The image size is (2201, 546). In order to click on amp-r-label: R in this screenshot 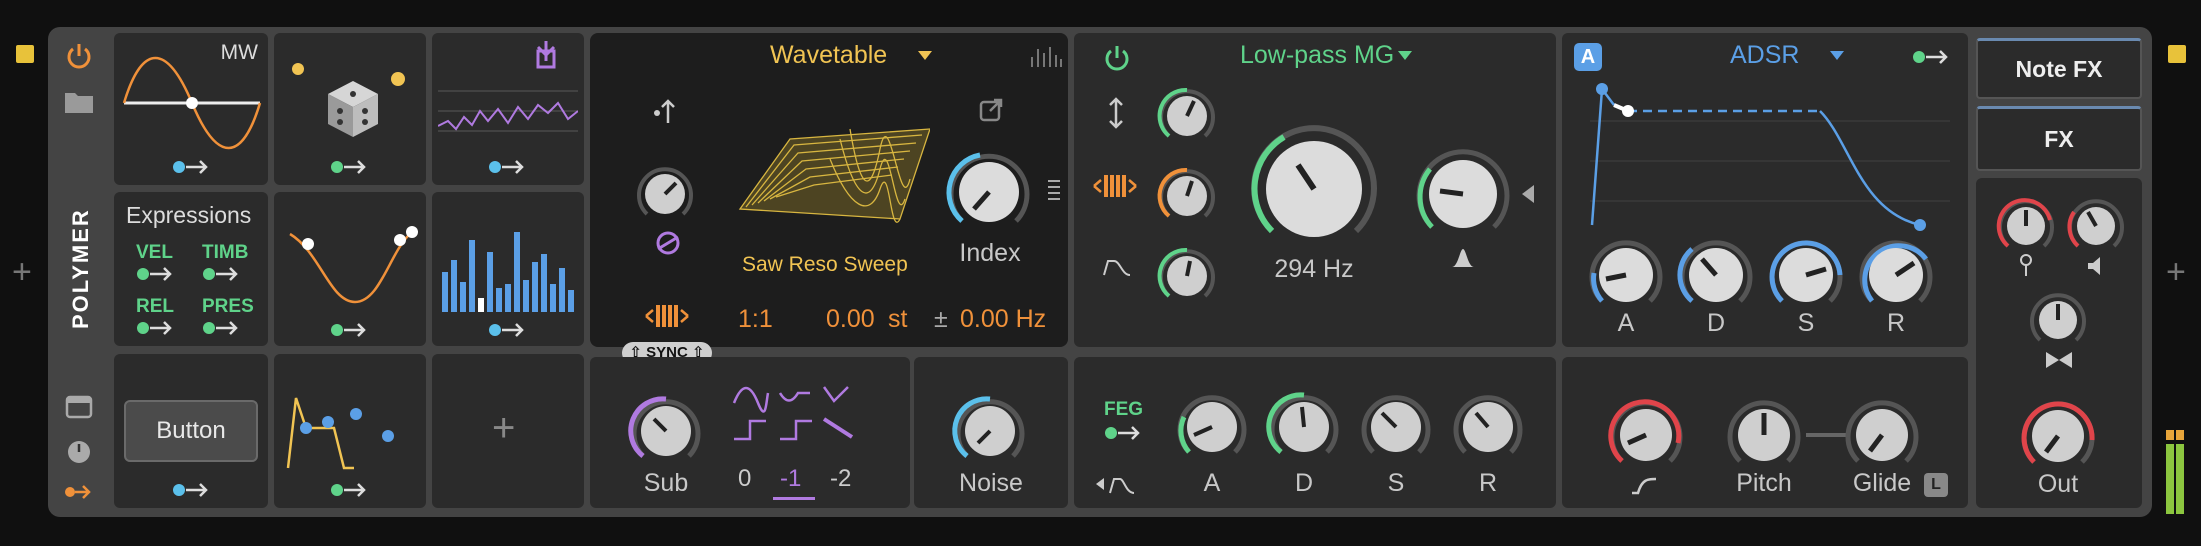, I will do `click(1896, 323)`.